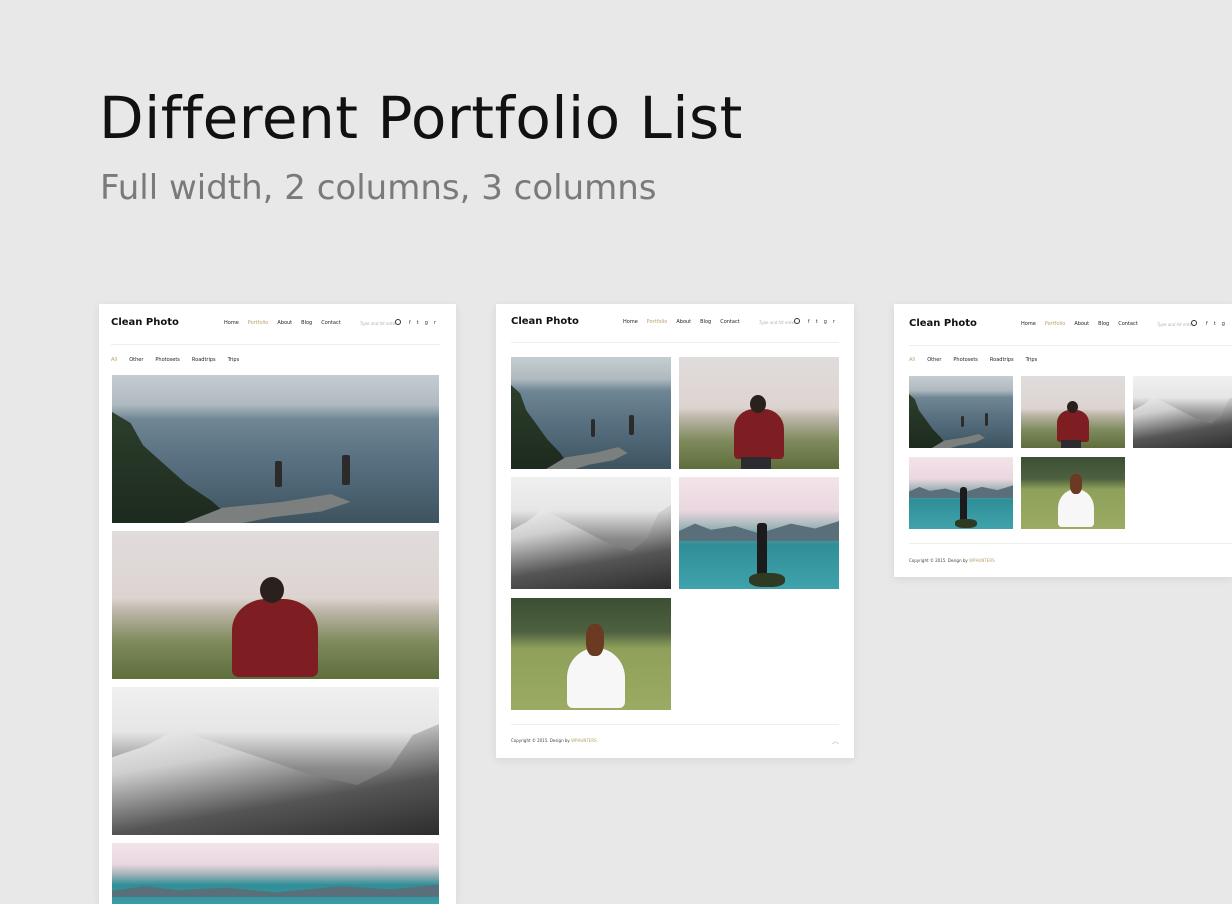 This screenshot has width=1232, height=904. I want to click on page-title: Different Portfolio List, so click(421, 118).